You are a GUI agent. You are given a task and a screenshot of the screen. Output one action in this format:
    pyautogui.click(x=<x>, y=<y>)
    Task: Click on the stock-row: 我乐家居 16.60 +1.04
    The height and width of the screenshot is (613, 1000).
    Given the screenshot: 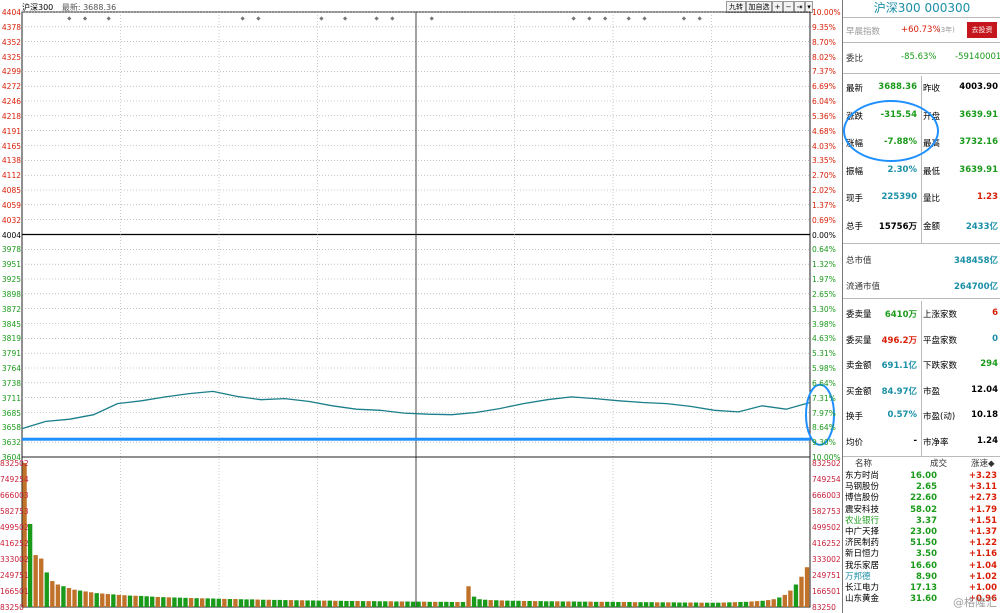 What is the action you would take?
    pyautogui.click(x=921, y=566)
    